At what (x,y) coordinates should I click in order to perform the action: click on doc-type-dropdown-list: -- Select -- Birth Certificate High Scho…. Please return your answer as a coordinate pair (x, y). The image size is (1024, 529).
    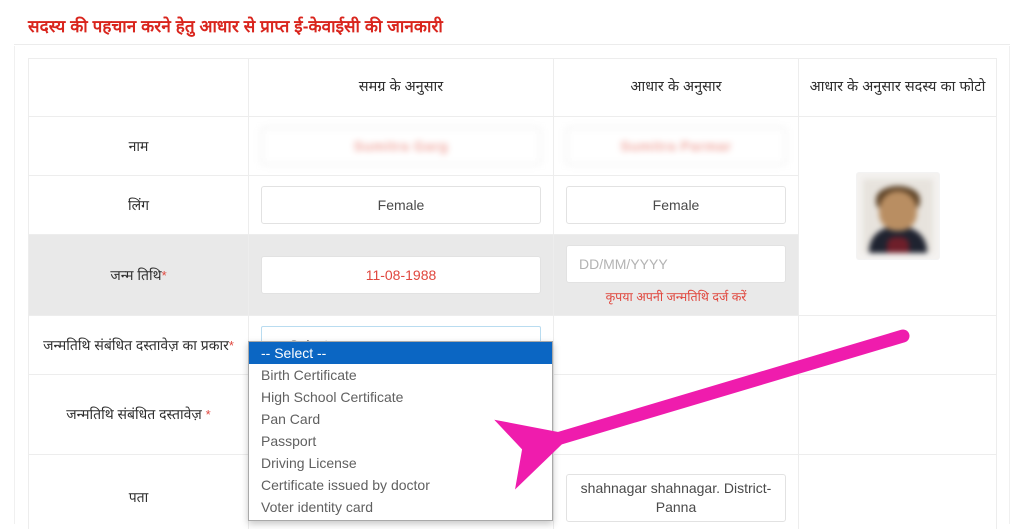
    Looking at the image, I should click on (400, 431).